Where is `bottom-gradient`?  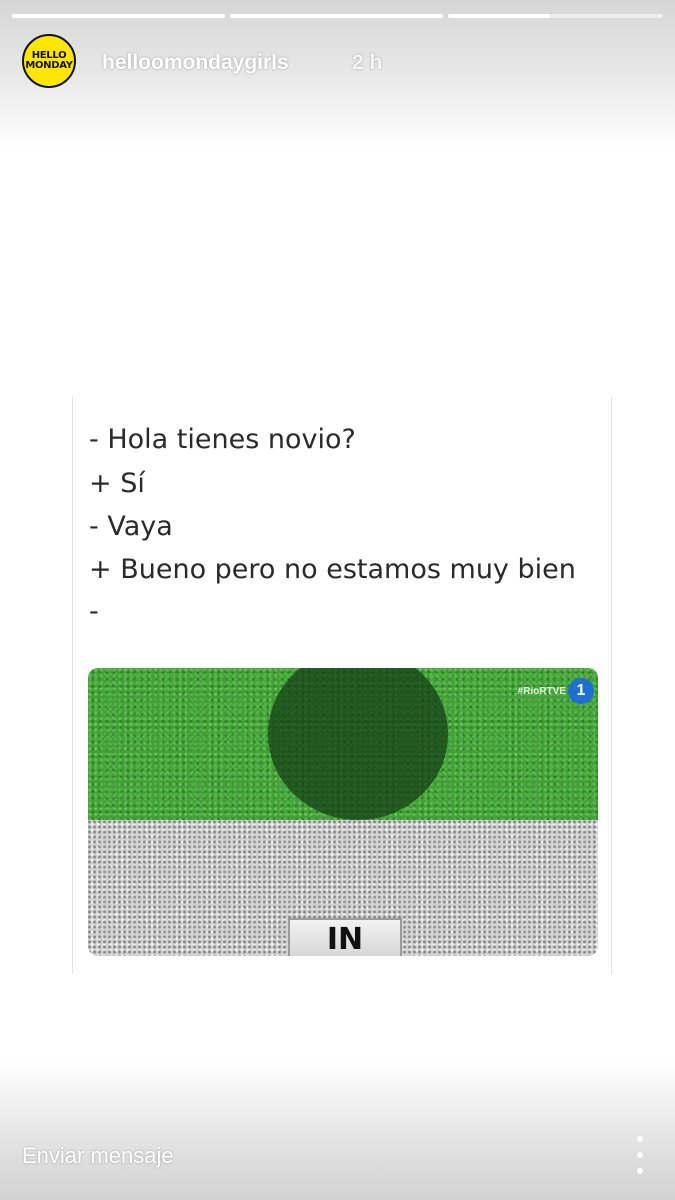
bottom-gradient is located at coordinates (337, 1130).